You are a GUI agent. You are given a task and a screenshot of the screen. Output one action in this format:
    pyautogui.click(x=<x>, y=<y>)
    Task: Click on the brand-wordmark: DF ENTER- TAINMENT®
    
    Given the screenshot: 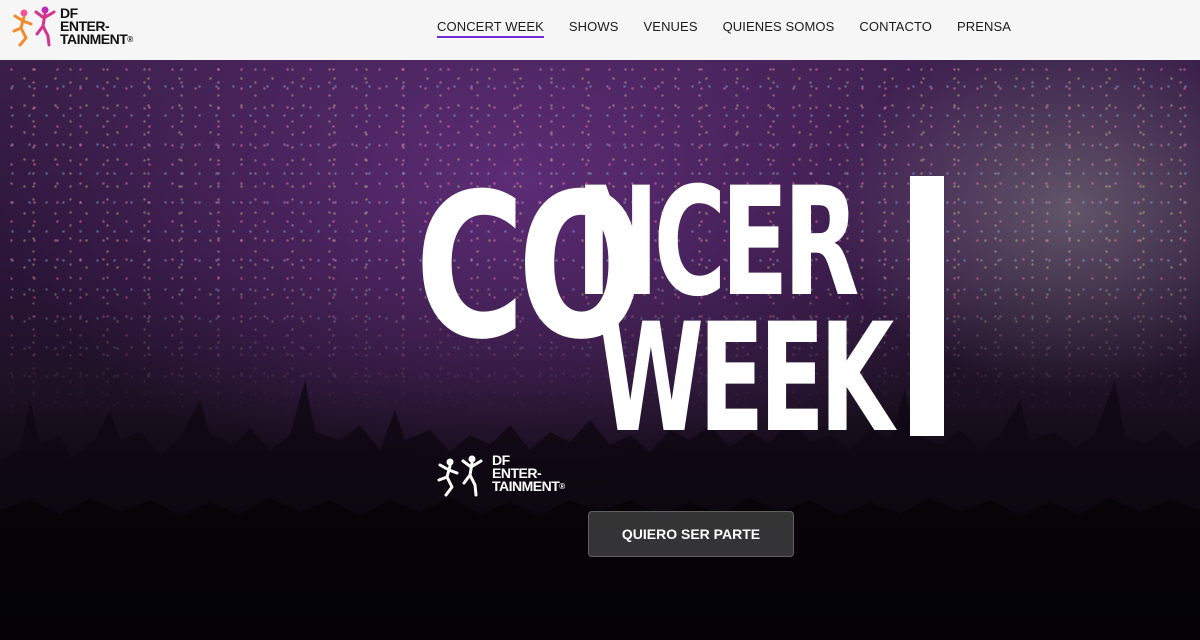 What is the action you would take?
    pyautogui.click(x=96, y=26)
    